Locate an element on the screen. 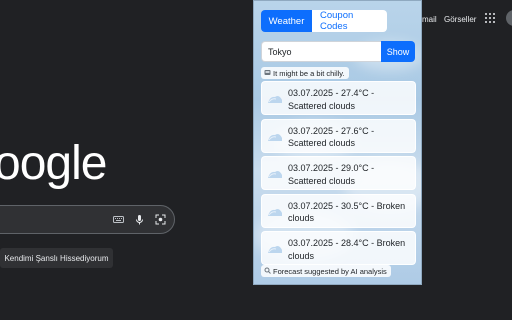 Image resolution: width=512 pixels, height=320 pixels. avatar is located at coordinates (509, 18).